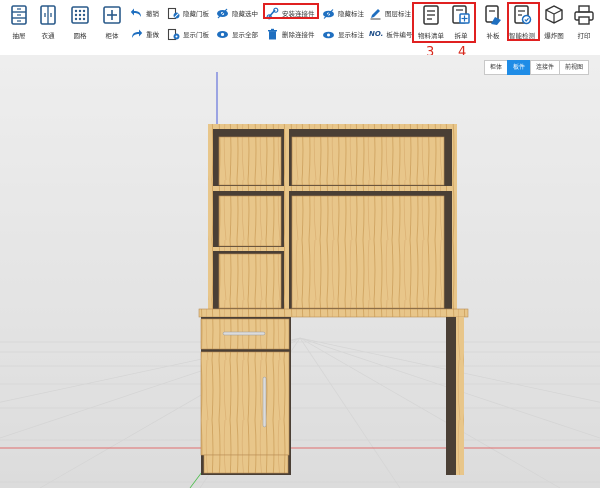 Image resolution: width=600 pixels, height=488 pixels. I want to click on delete-connector-button: 删除连接件, so click(290, 34).